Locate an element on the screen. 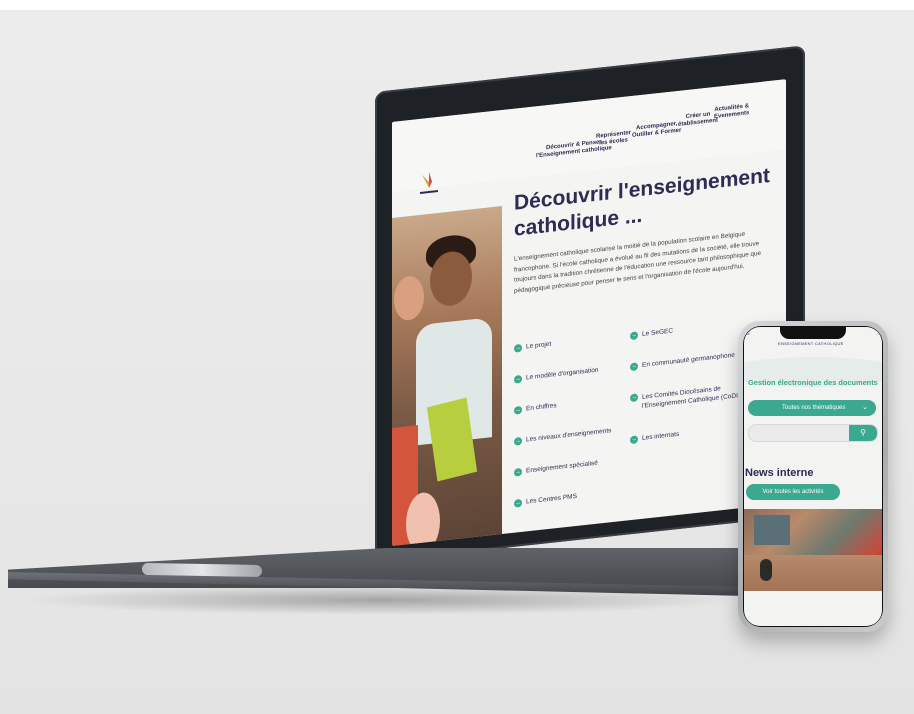  link-specialise: → Enseignement spécialisé is located at coordinates (556, 468).